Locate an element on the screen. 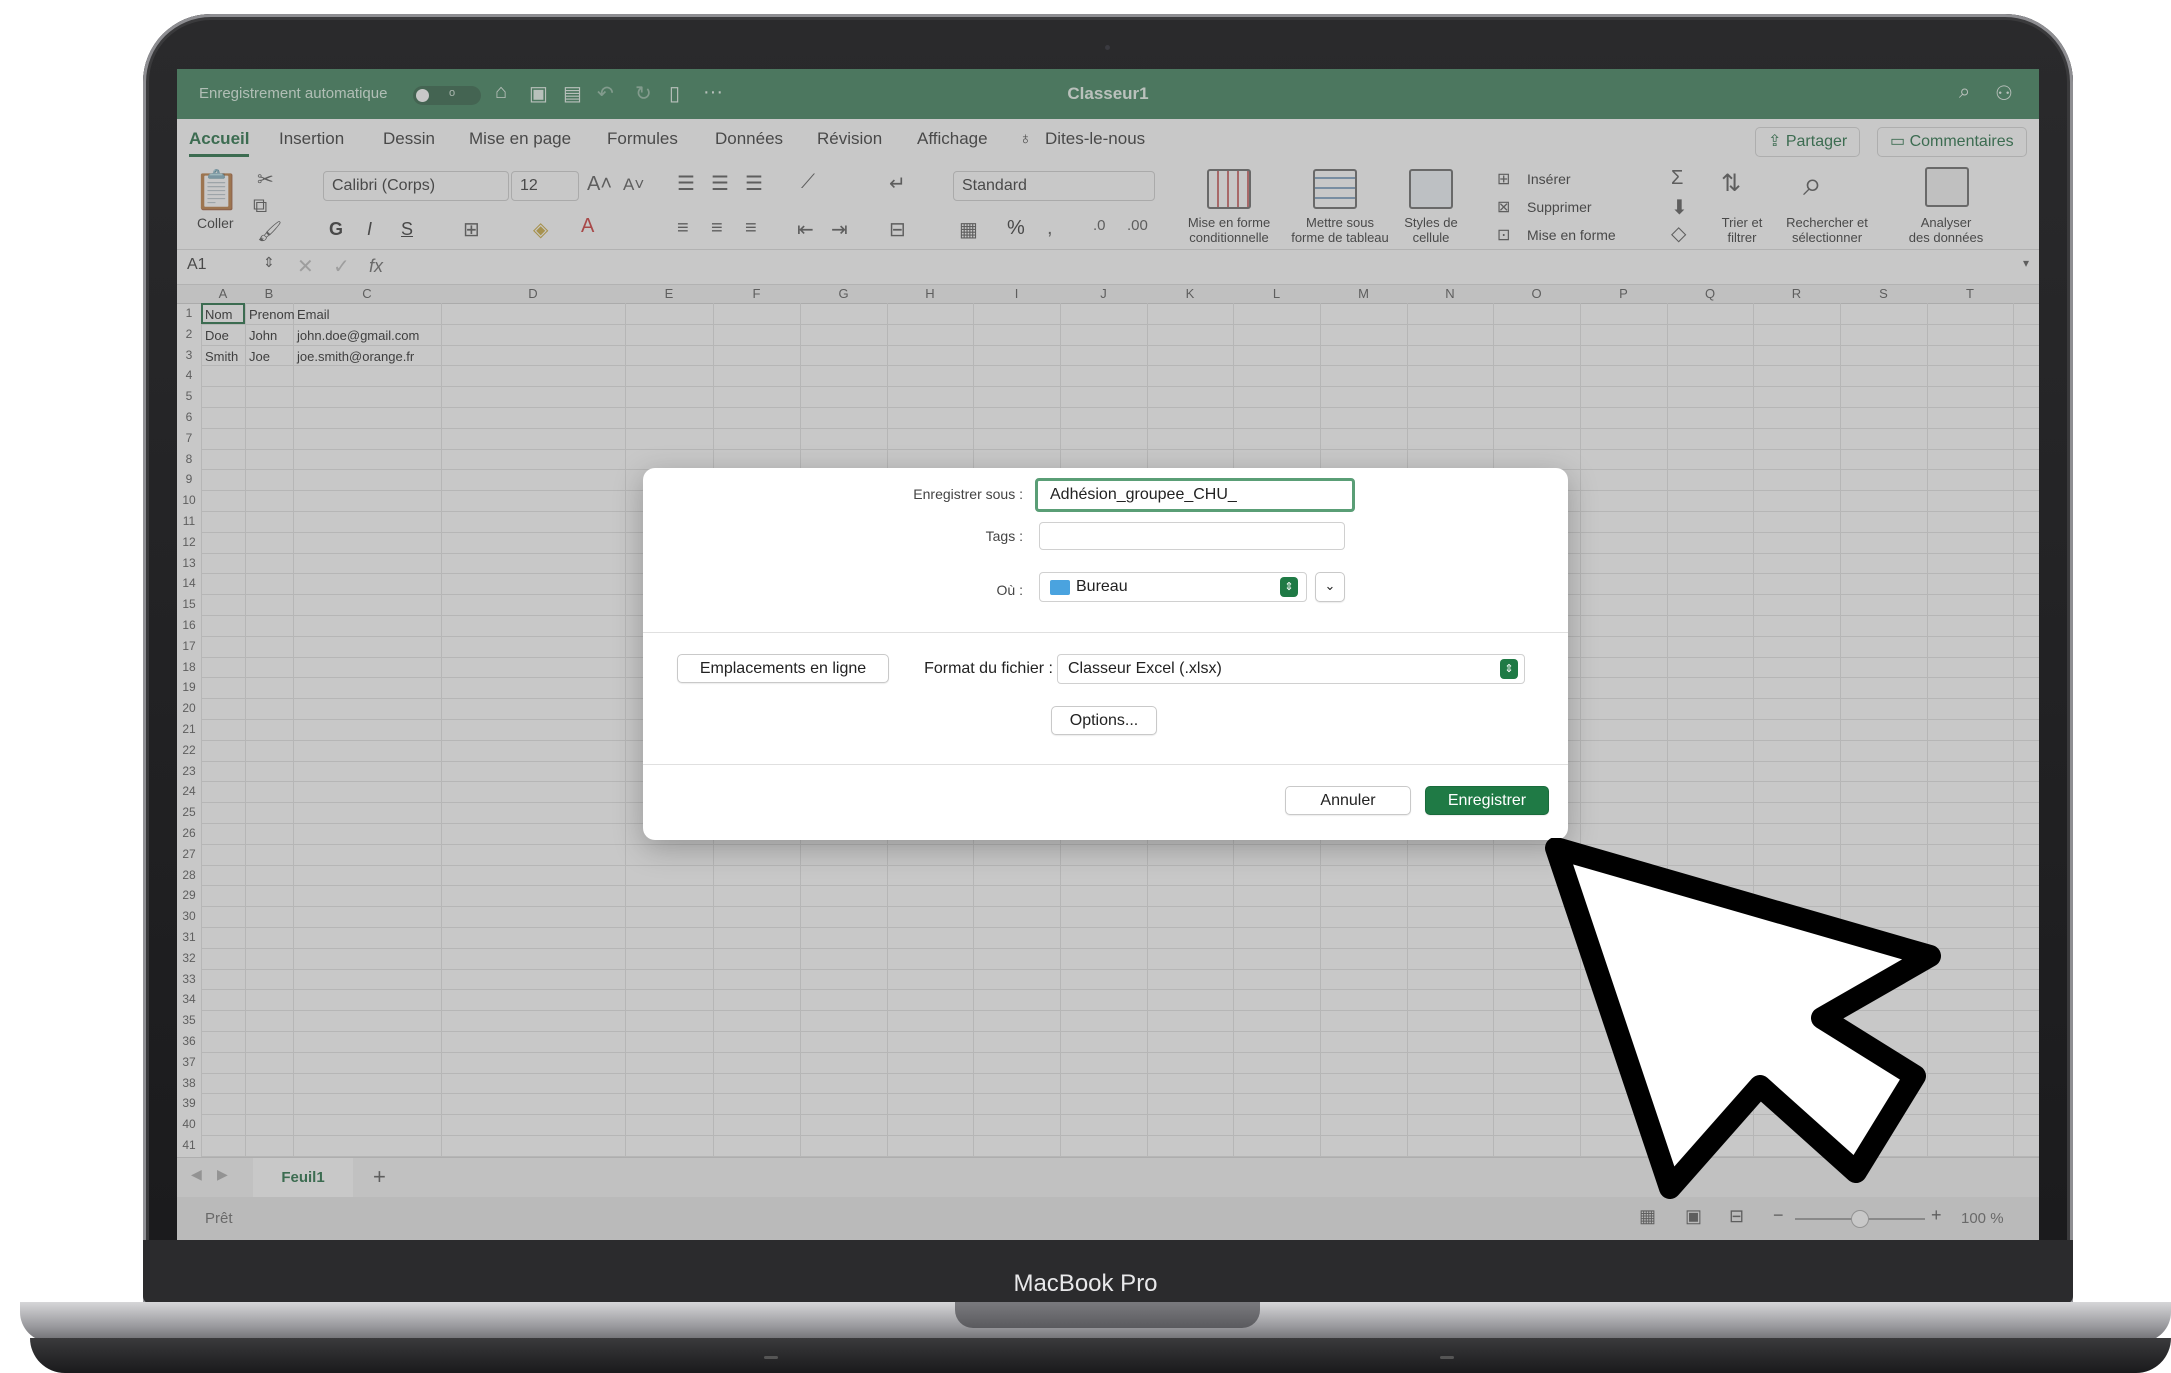 The height and width of the screenshot is (1373, 2171). laptop-base-edge is located at coordinates (1100, 1355).